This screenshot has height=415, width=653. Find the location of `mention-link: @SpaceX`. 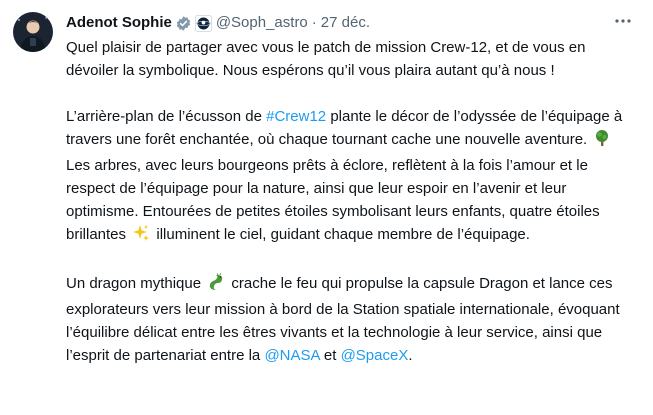

mention-link: @SpaceX is located at coordinates (375, 355).